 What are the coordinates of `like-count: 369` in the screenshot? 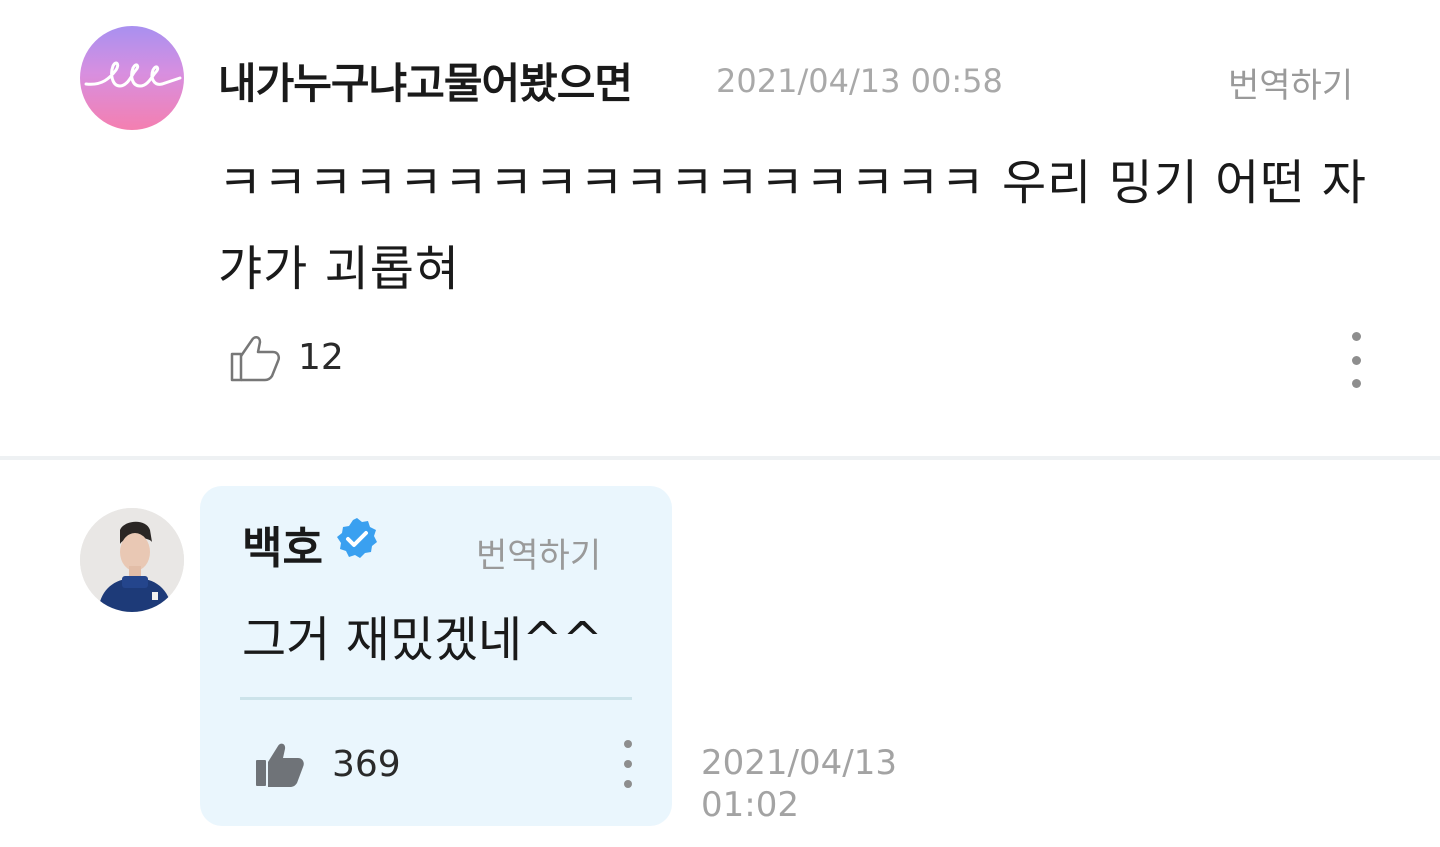 It's located at (366, 764).